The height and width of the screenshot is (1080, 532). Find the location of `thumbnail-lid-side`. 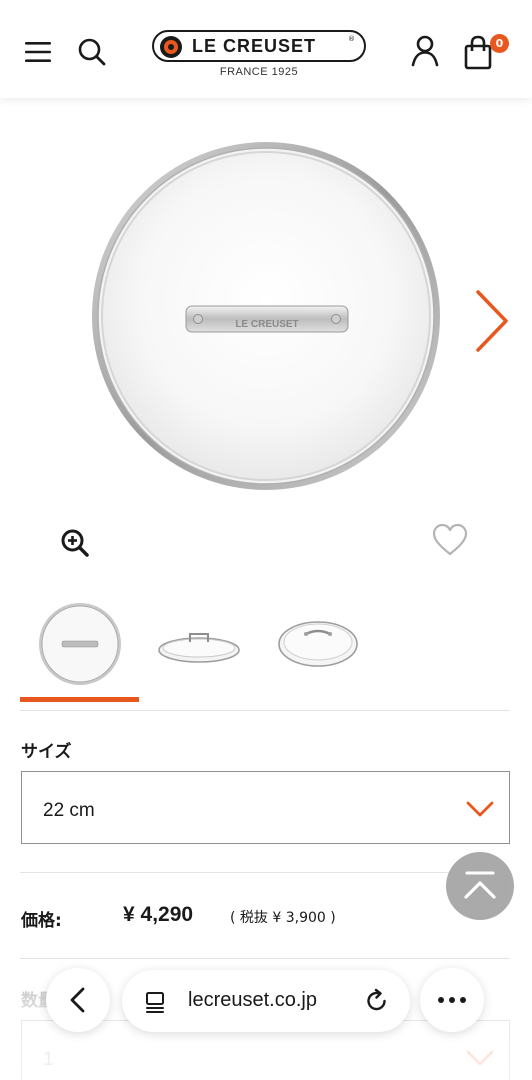

thumbnail-lid-side is located at coordinates (199, 643).